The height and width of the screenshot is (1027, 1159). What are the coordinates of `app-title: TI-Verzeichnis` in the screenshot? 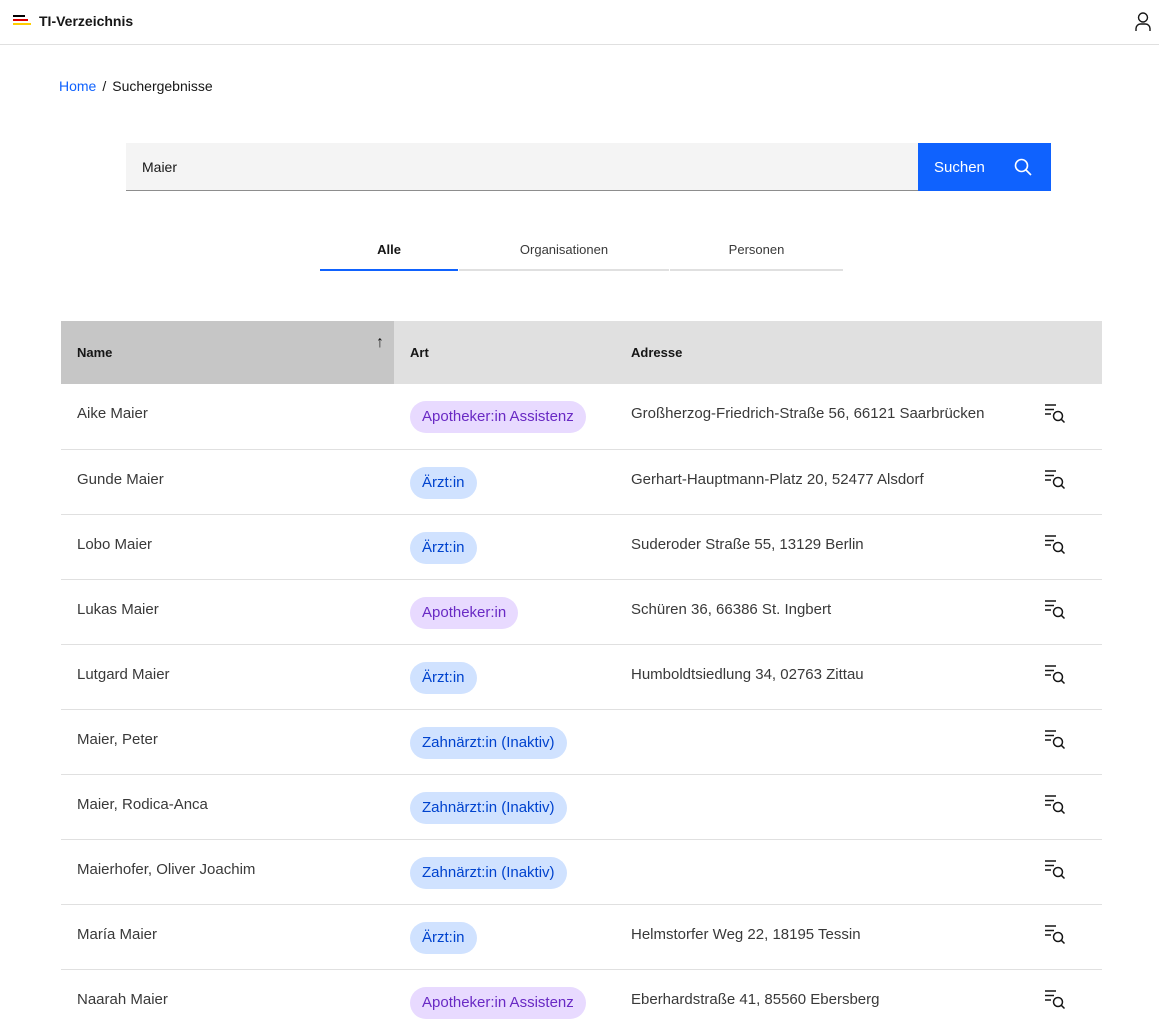 It's located at (86, 21).